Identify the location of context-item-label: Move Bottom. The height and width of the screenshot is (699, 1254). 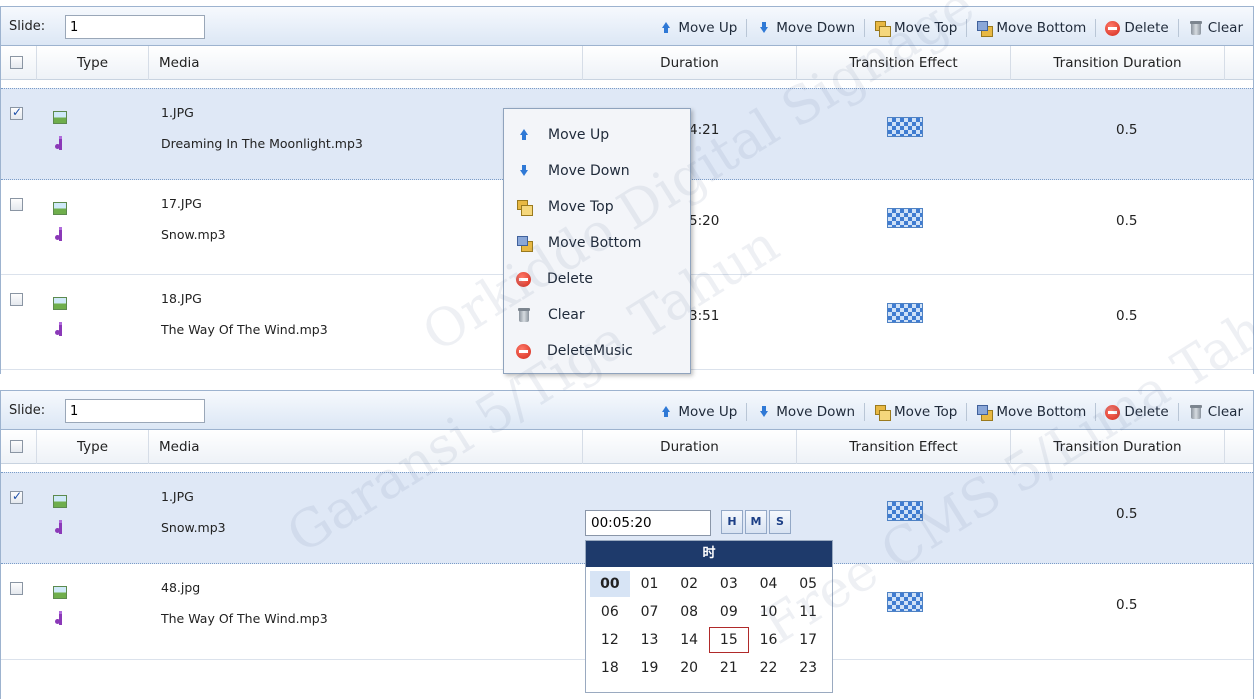
(595, 243).